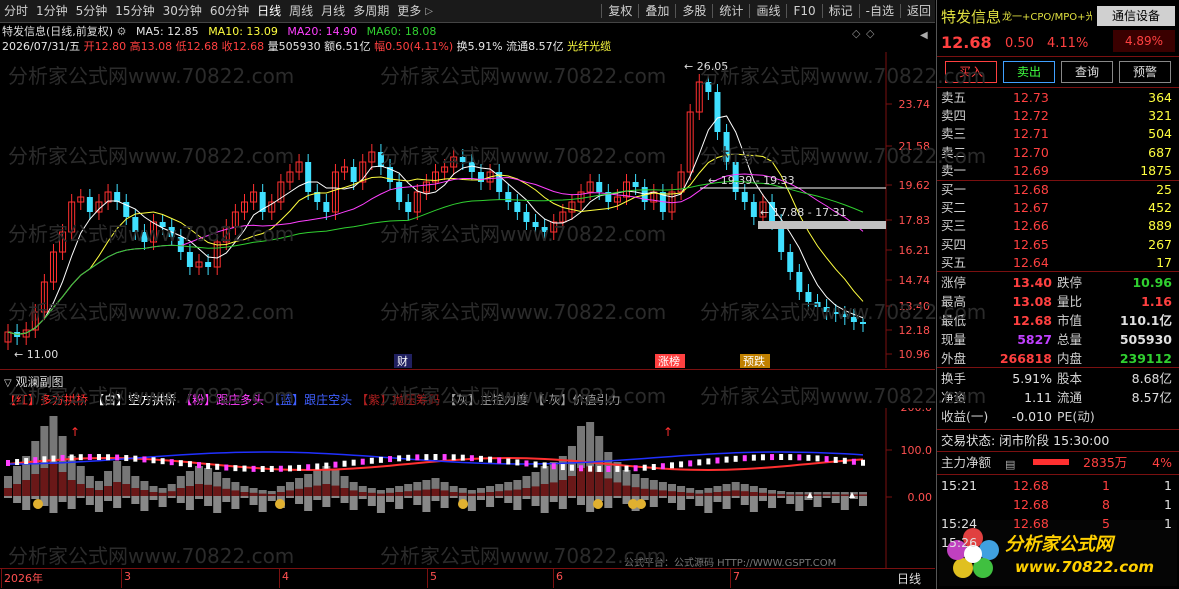 Image resolution: width=1179 pixels, height=589 pixels. Describe the element at coordinates (371, 11) in the screenshot. I see `period-tab-9: 多周期` at that location.